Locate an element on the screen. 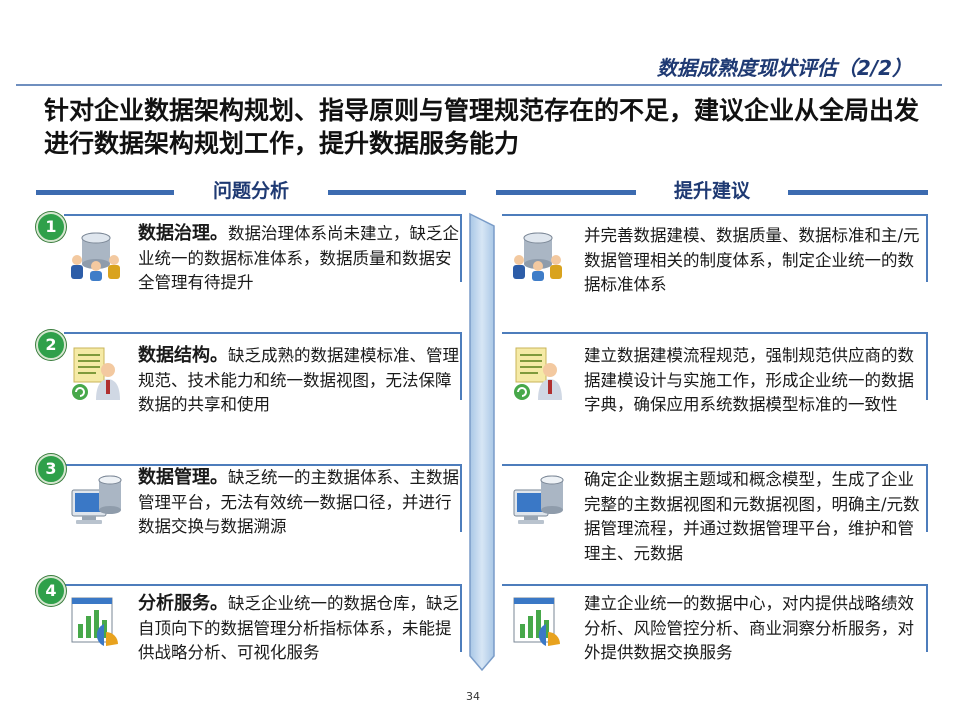 The image size is (960, 720). down-arrow-divider is located at coordinates (482, 442).